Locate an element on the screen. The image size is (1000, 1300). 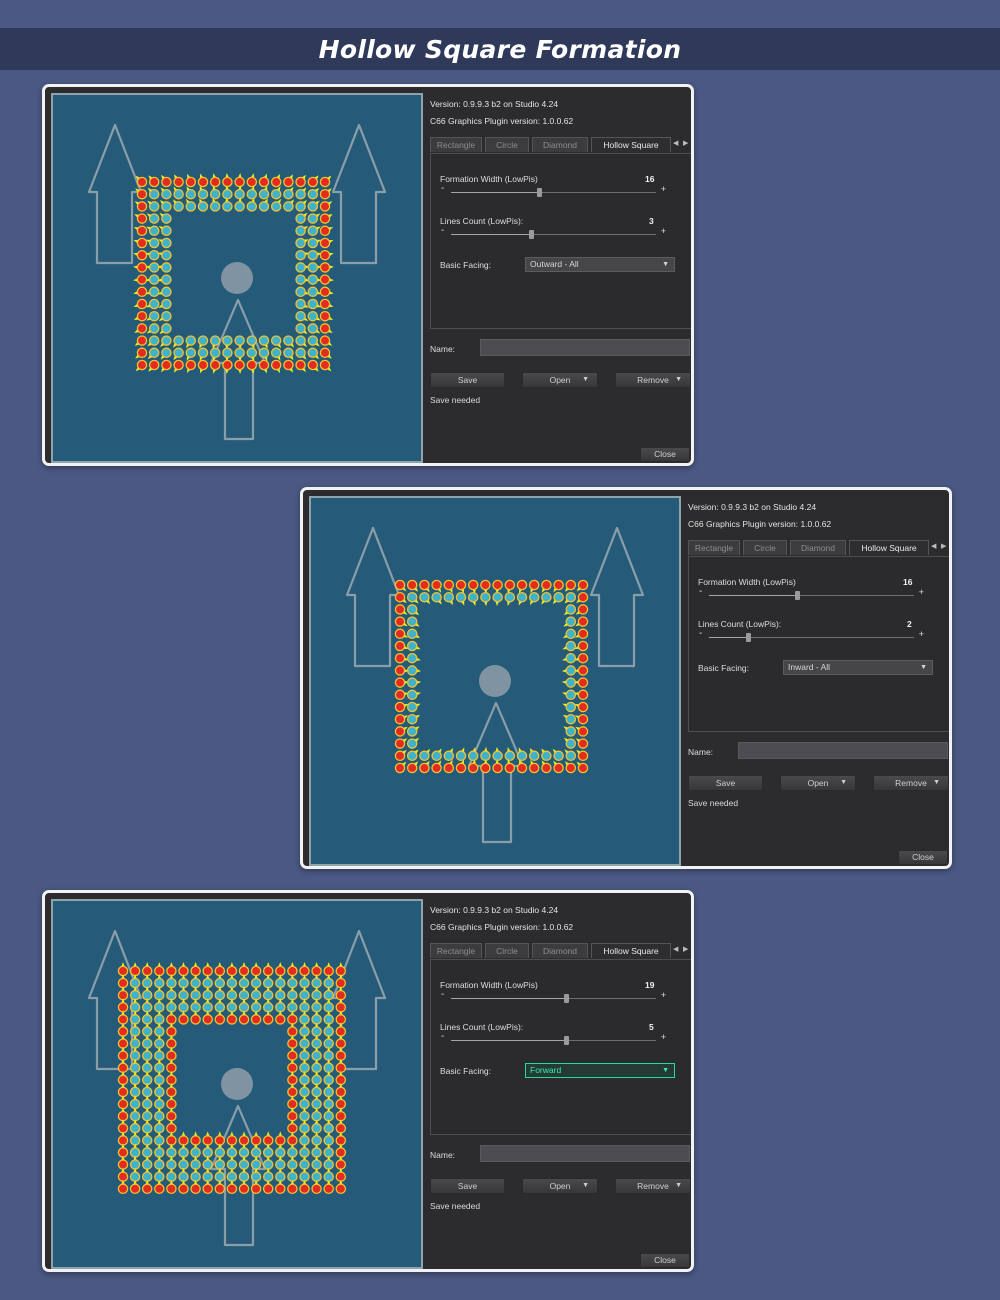
basic-facing-select: Outward - All ▼ is located at coordinates (600, 264).